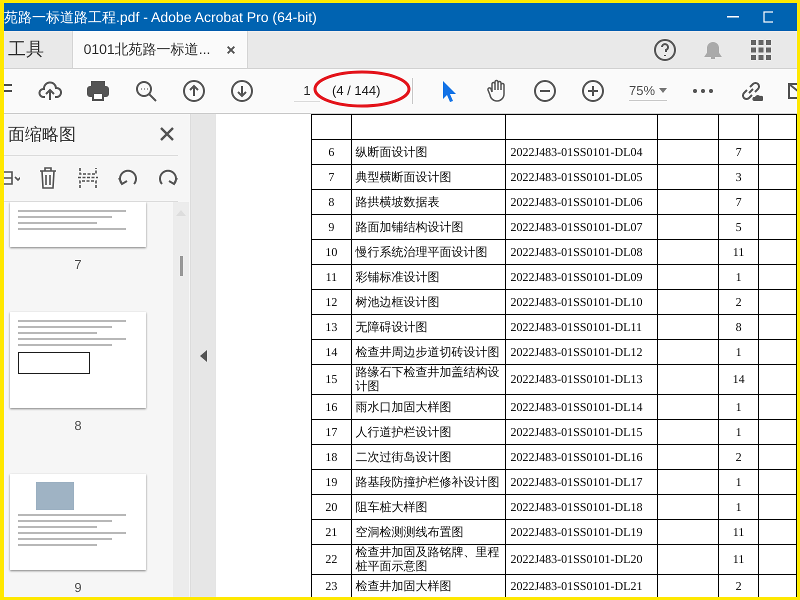 The image size is (800, 600). Describe the element at coordinates (203, 356) in the screenshot. I see `collapse-panel-icon` at that location.